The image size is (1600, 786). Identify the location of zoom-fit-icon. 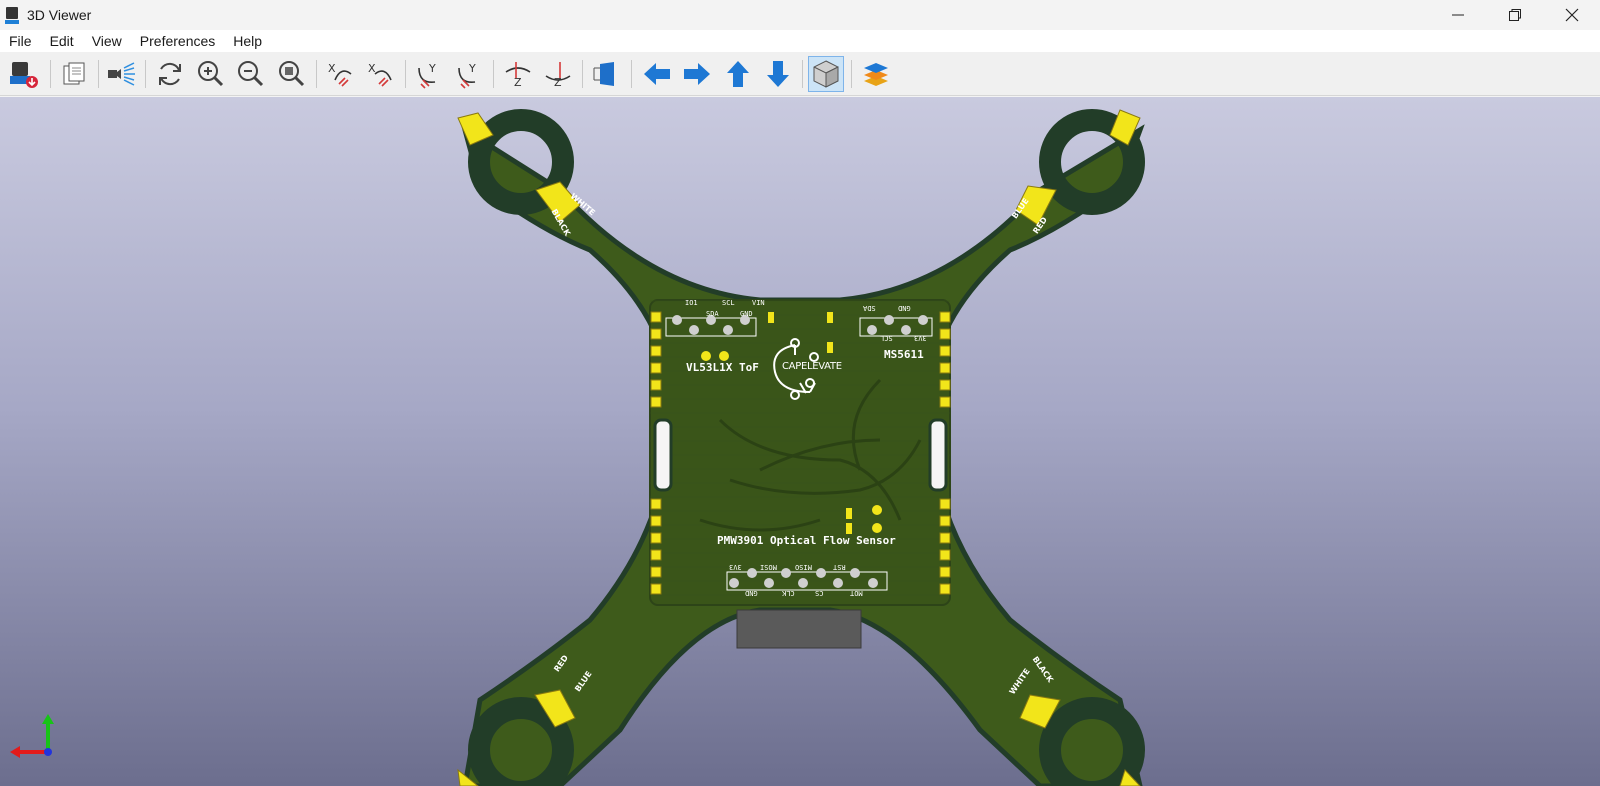
(292, 74).